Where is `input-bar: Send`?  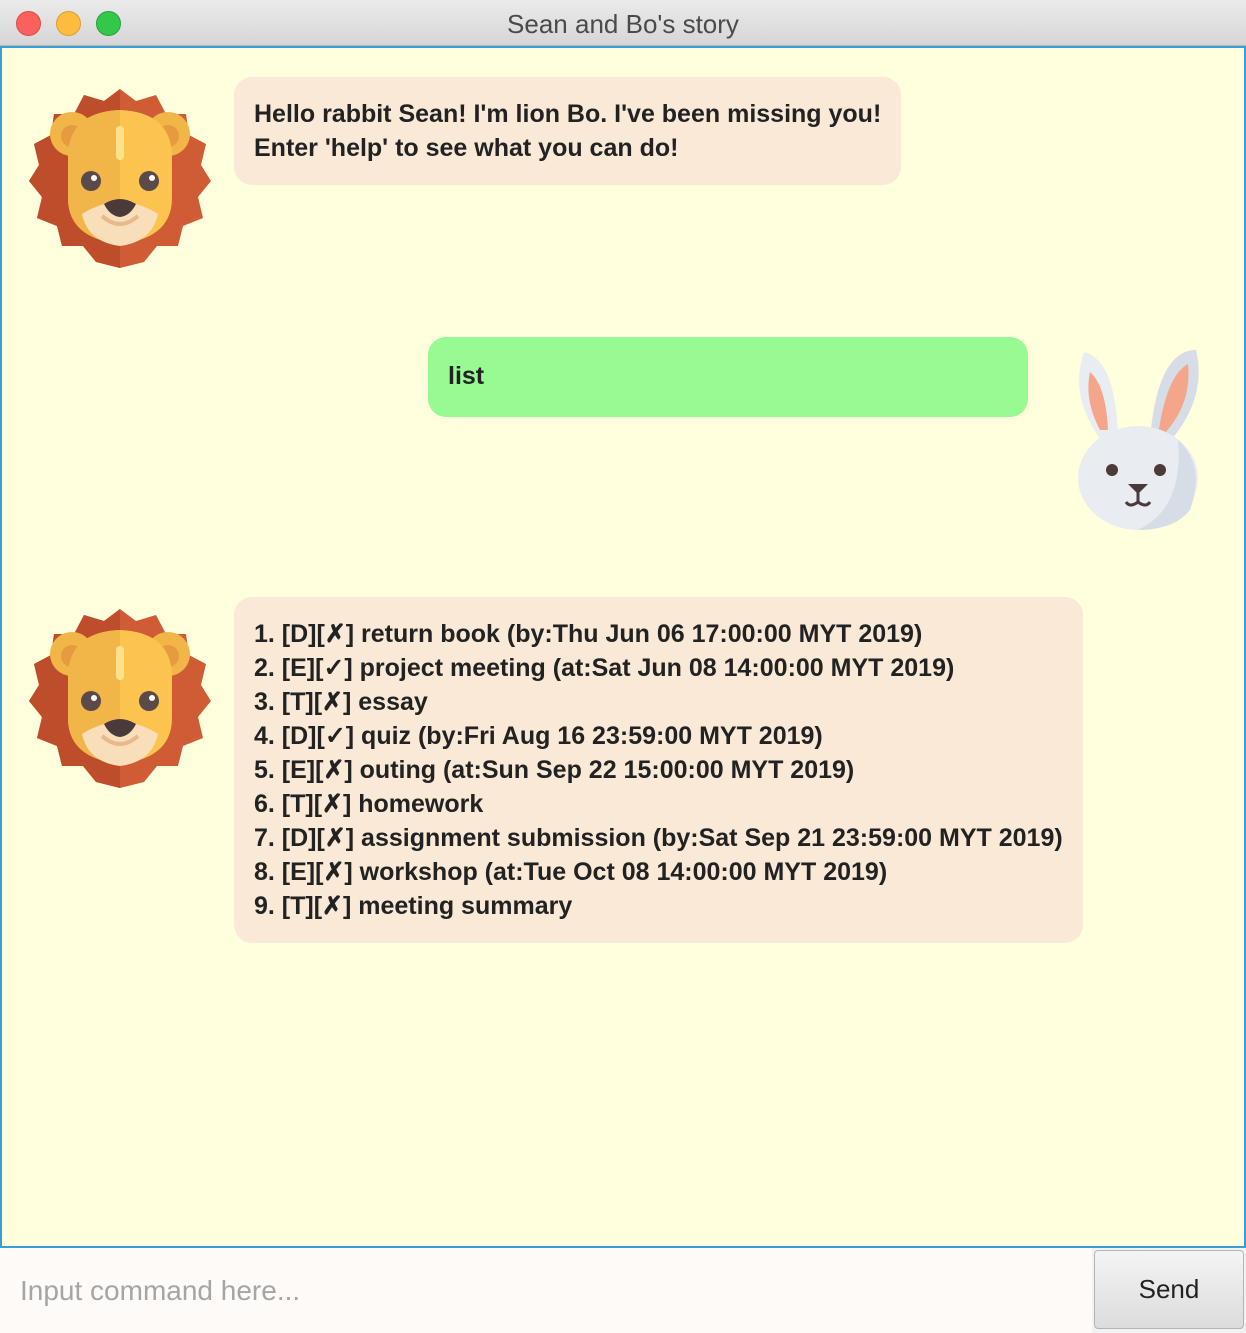 input-bar: Send is located at coordinates (623, 1290).